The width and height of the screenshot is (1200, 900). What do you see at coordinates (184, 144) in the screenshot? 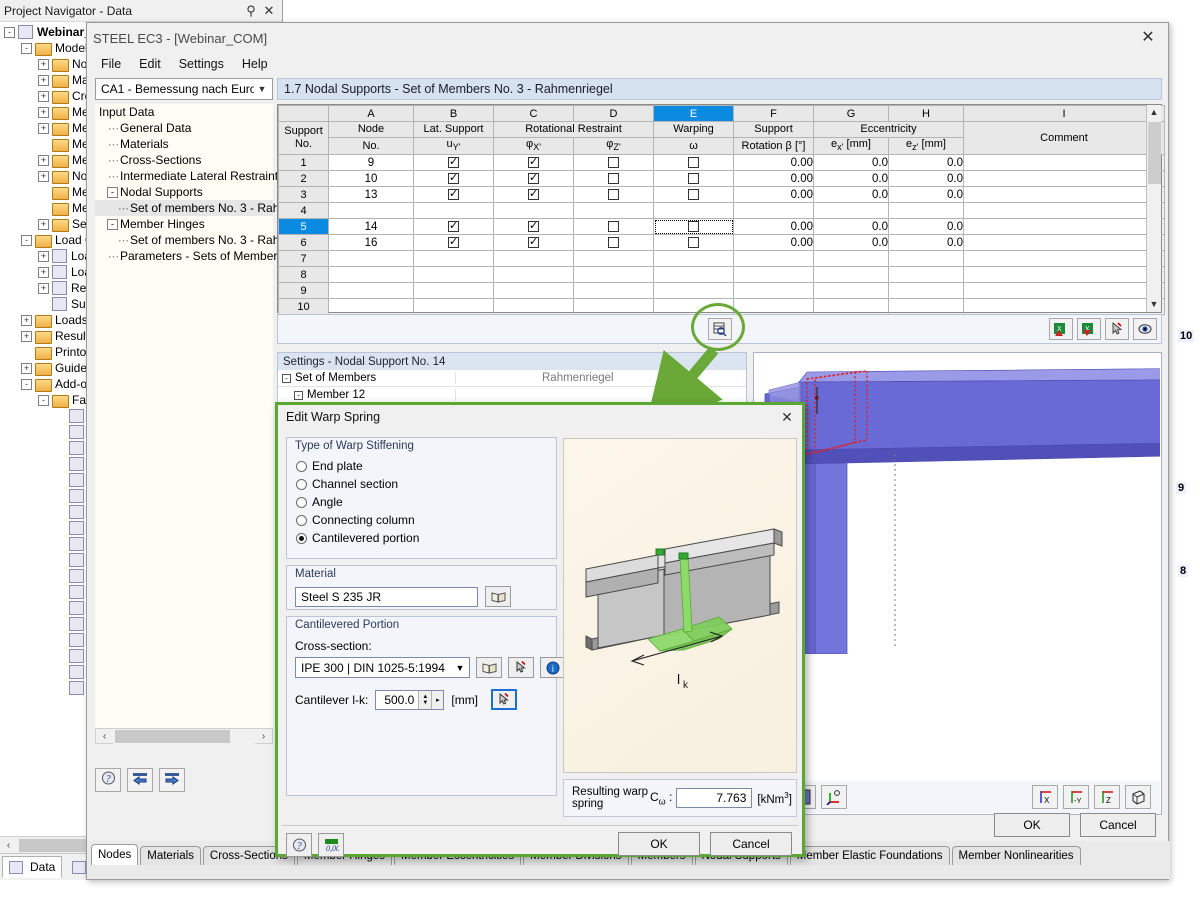
I see `module-tree-item: ⋯ Materials` at bounding box center [184, 144].